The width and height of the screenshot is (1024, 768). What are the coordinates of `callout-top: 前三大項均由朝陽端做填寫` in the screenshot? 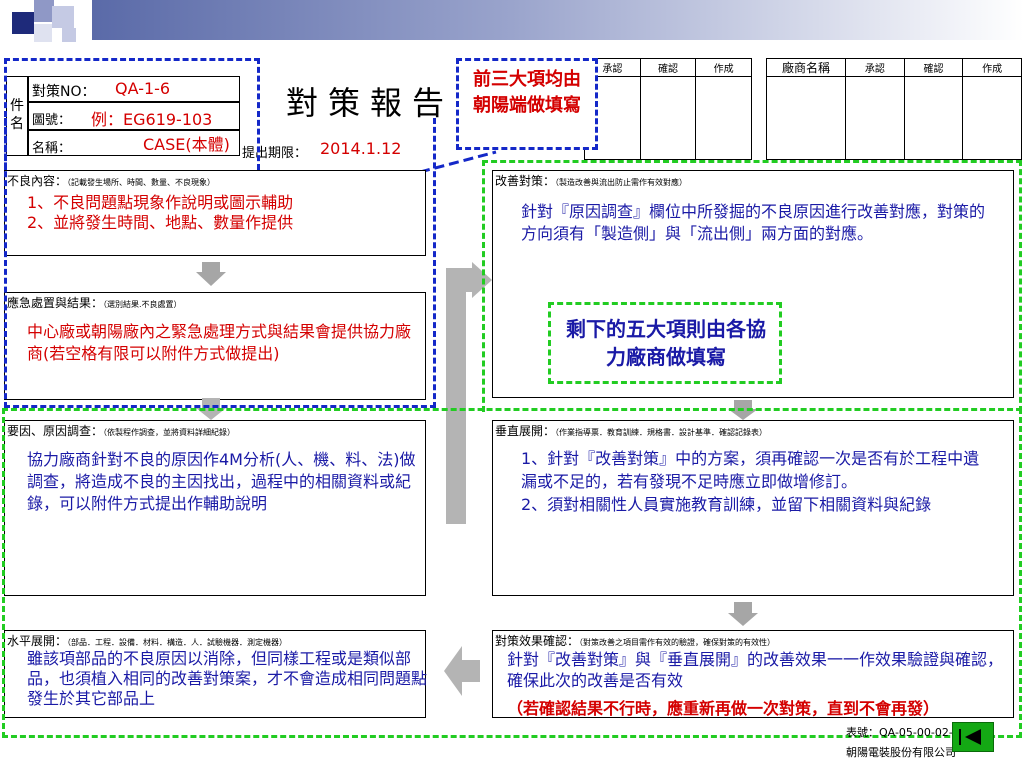 It's located at (527, 104).